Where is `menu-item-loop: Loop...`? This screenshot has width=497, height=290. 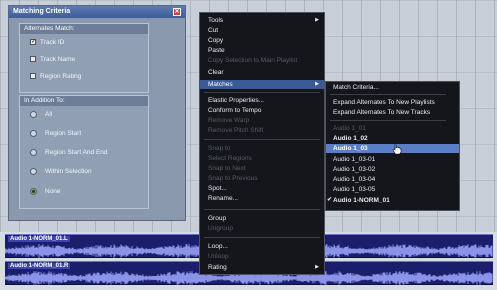
menu-item-loop: Loop... is located at coordinates (262, 246).